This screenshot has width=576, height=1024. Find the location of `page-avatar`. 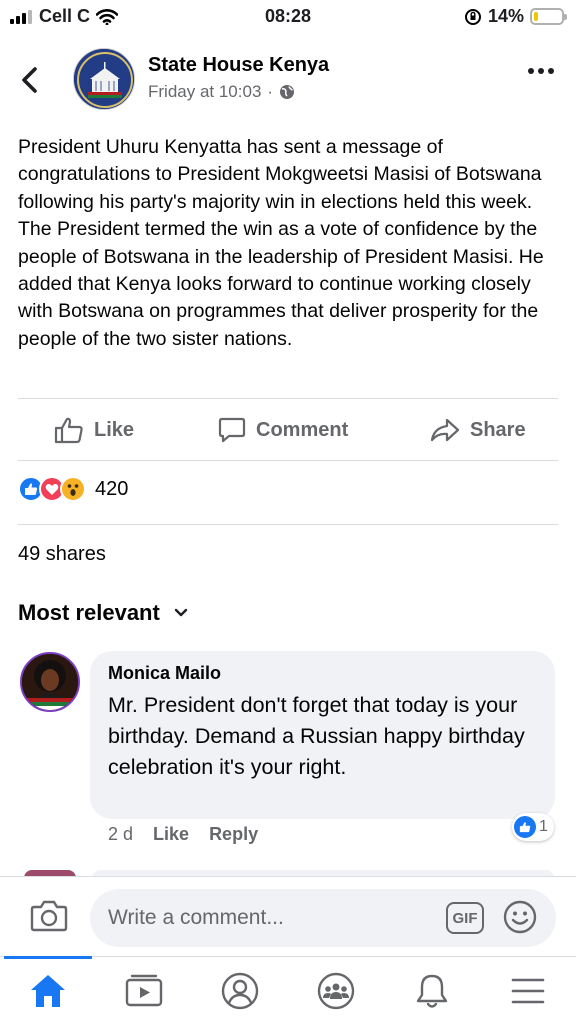

page-avatar is located at coordinates (104, 79).